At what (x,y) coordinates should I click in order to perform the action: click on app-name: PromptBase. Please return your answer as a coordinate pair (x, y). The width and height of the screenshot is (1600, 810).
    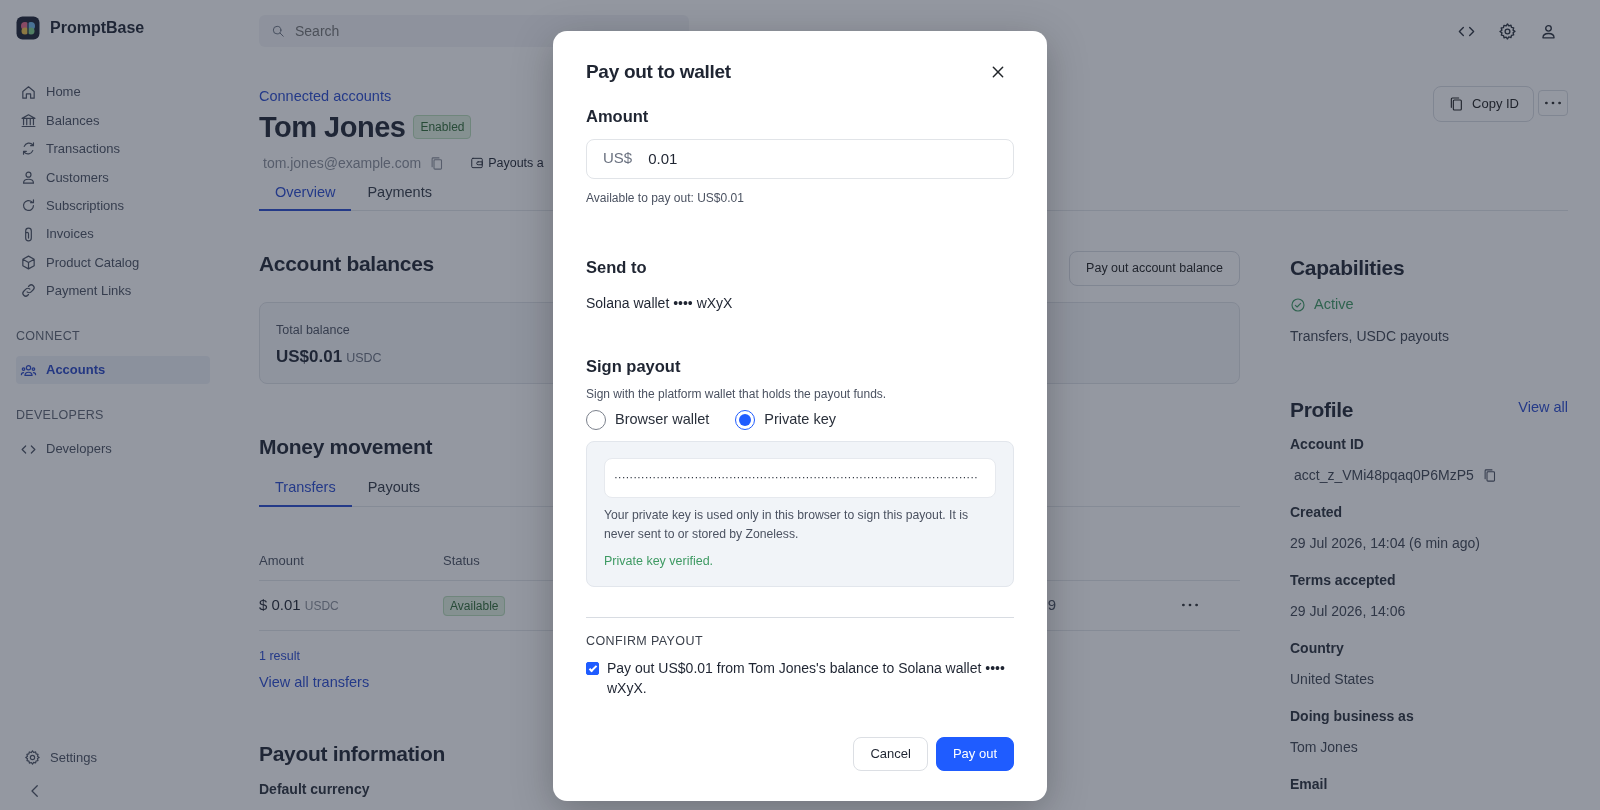
    Looking at the image, I should click on (97, 28).